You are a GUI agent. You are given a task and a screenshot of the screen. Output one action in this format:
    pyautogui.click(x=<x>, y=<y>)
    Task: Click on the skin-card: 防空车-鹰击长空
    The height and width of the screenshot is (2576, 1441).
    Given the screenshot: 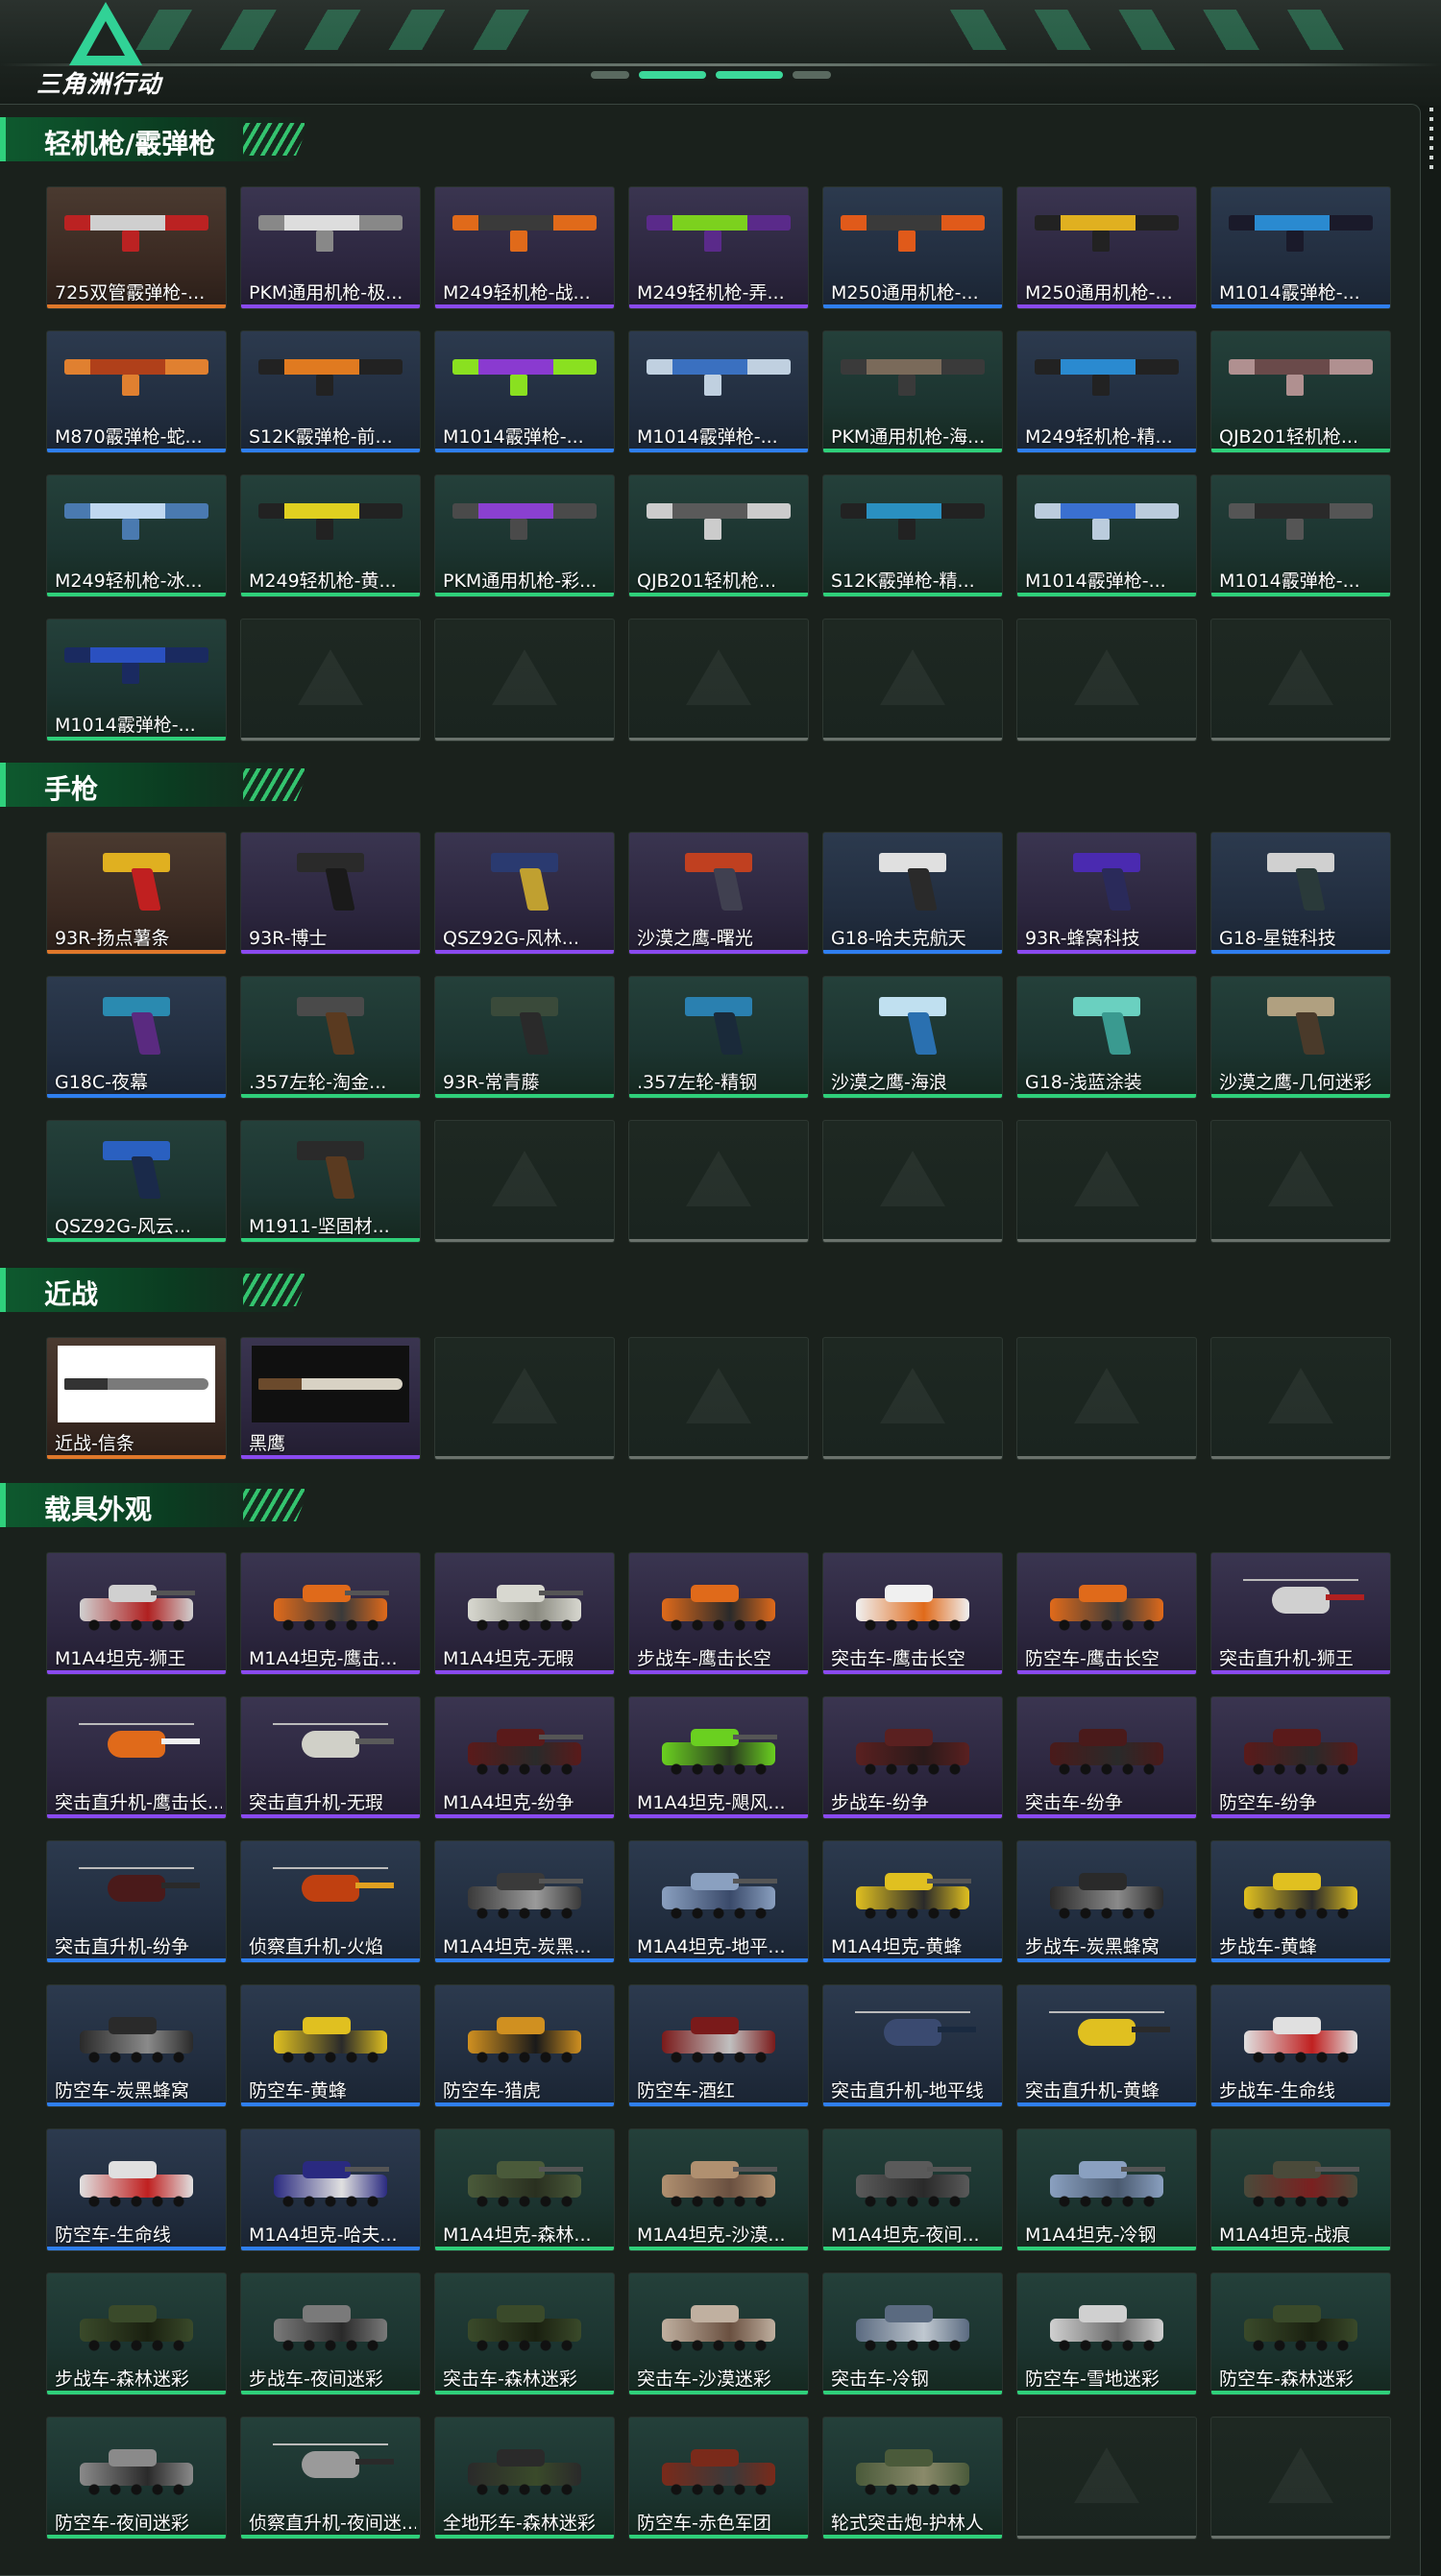 What is the action you would take?
    pyautogui.click(x=1106, y=1613)
    